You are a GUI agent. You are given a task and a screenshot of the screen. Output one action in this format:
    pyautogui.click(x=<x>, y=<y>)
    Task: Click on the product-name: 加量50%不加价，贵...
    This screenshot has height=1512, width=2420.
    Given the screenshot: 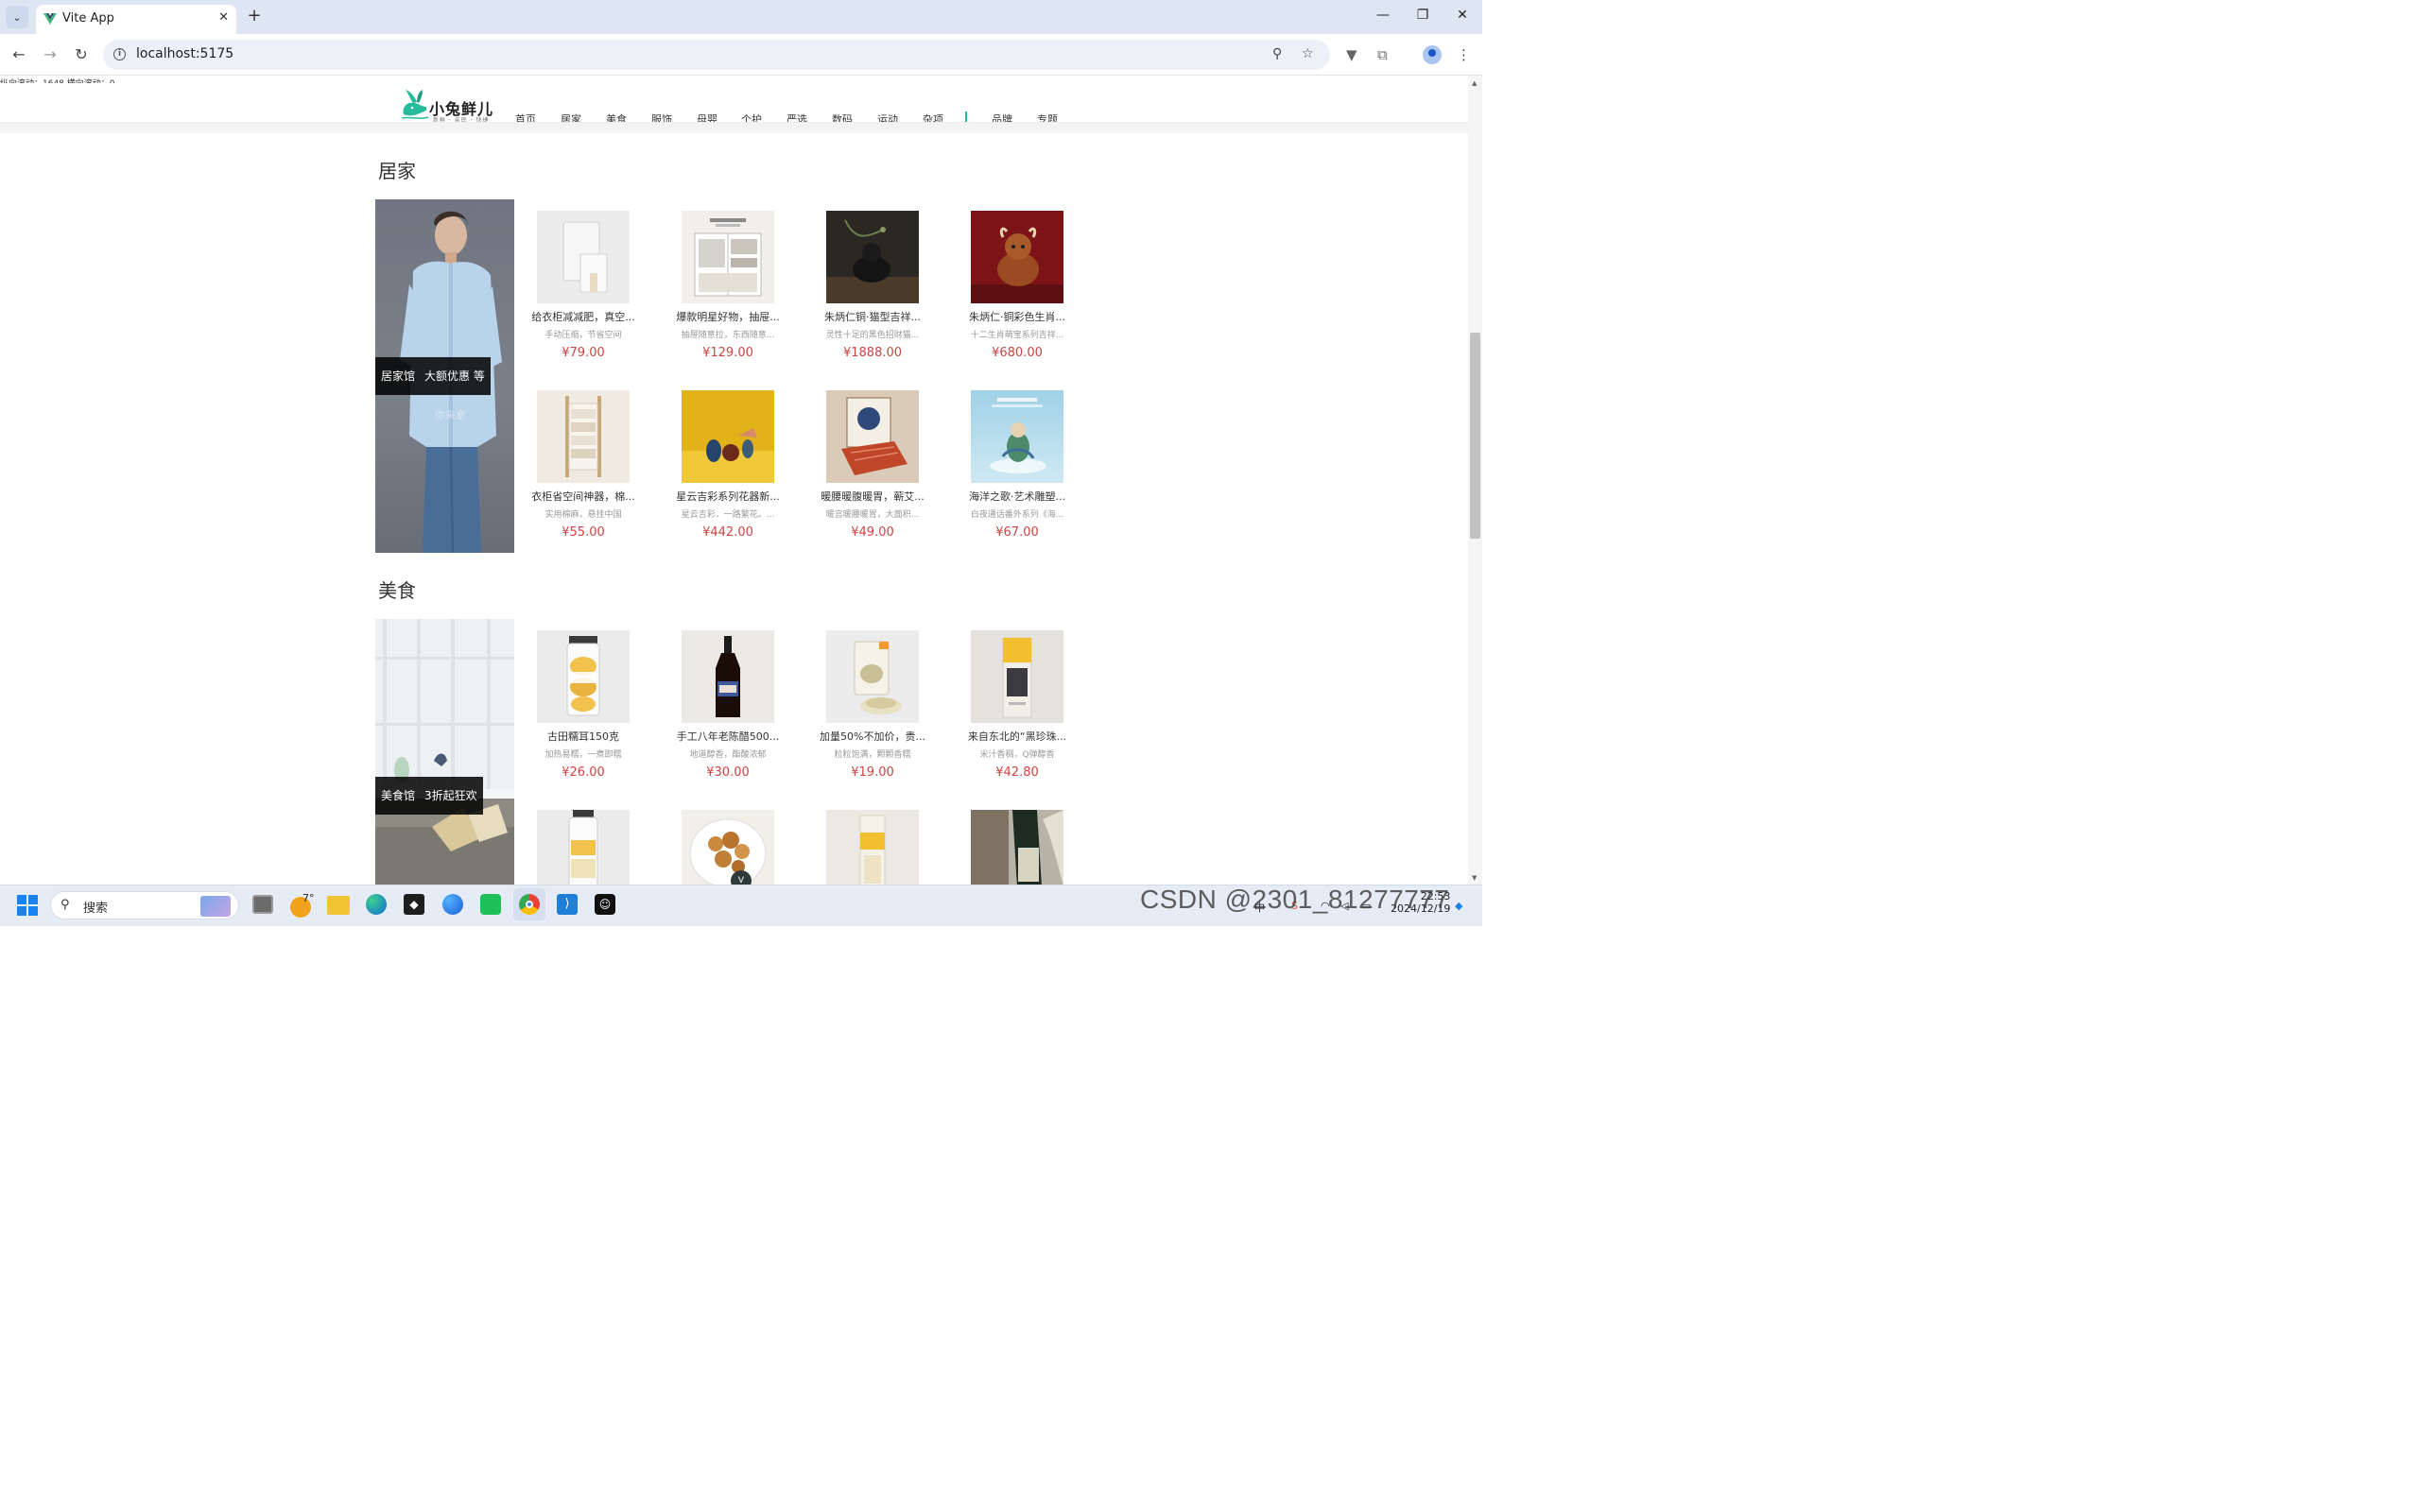 What is the action you would take?
    pyautogui.click(x=872, y=736)
    